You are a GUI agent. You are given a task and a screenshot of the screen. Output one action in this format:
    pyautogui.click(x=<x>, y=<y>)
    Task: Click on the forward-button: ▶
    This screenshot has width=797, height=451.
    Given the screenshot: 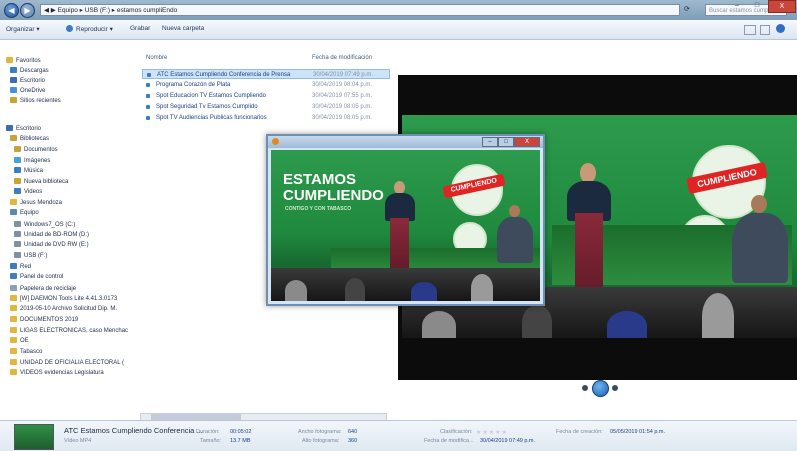 What is the action you would take?
    pyautogui.click(x=27, y=10)
    